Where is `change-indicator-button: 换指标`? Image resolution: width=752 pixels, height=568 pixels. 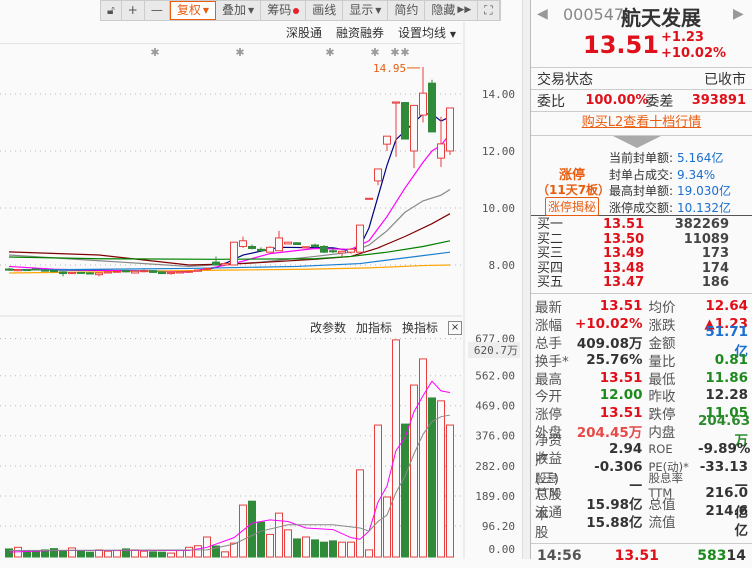 change-indicator-button: 换指标 is located at coordinates (420, 327).